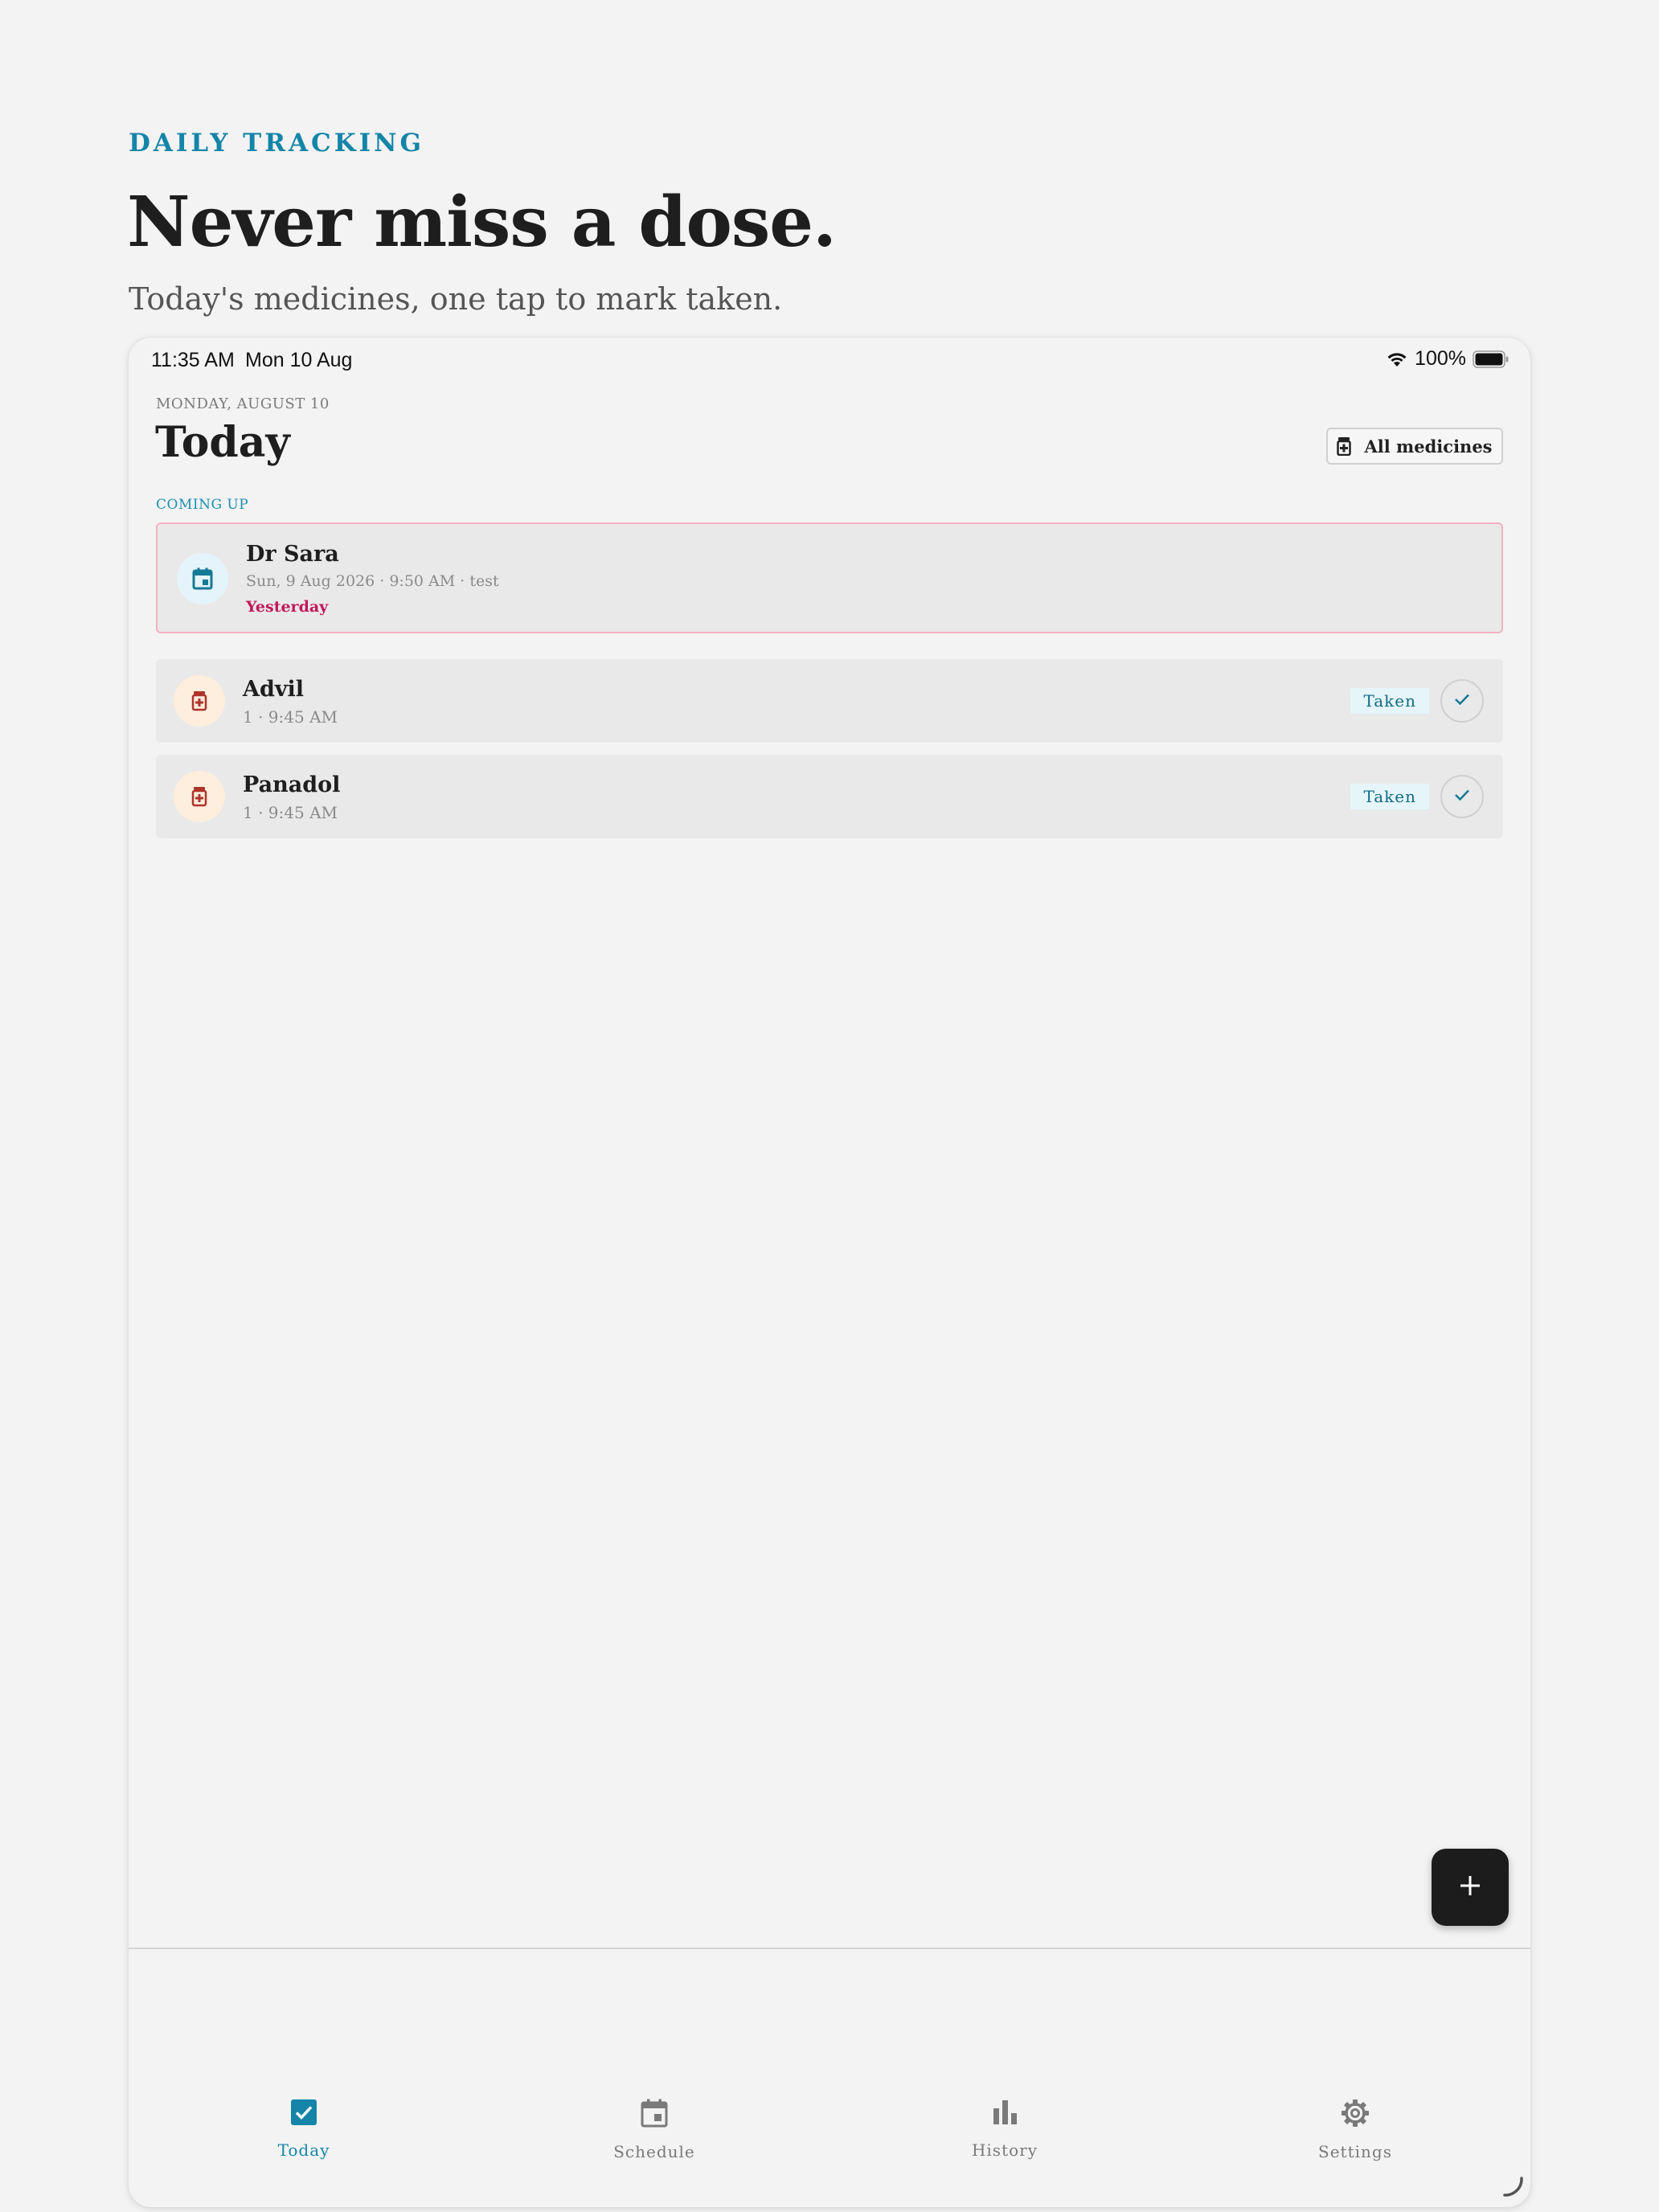  What do you see at coordinates (303, 2114) in the screenshot?
I see `checkbox-icon` at bounding box center [303, 2114].